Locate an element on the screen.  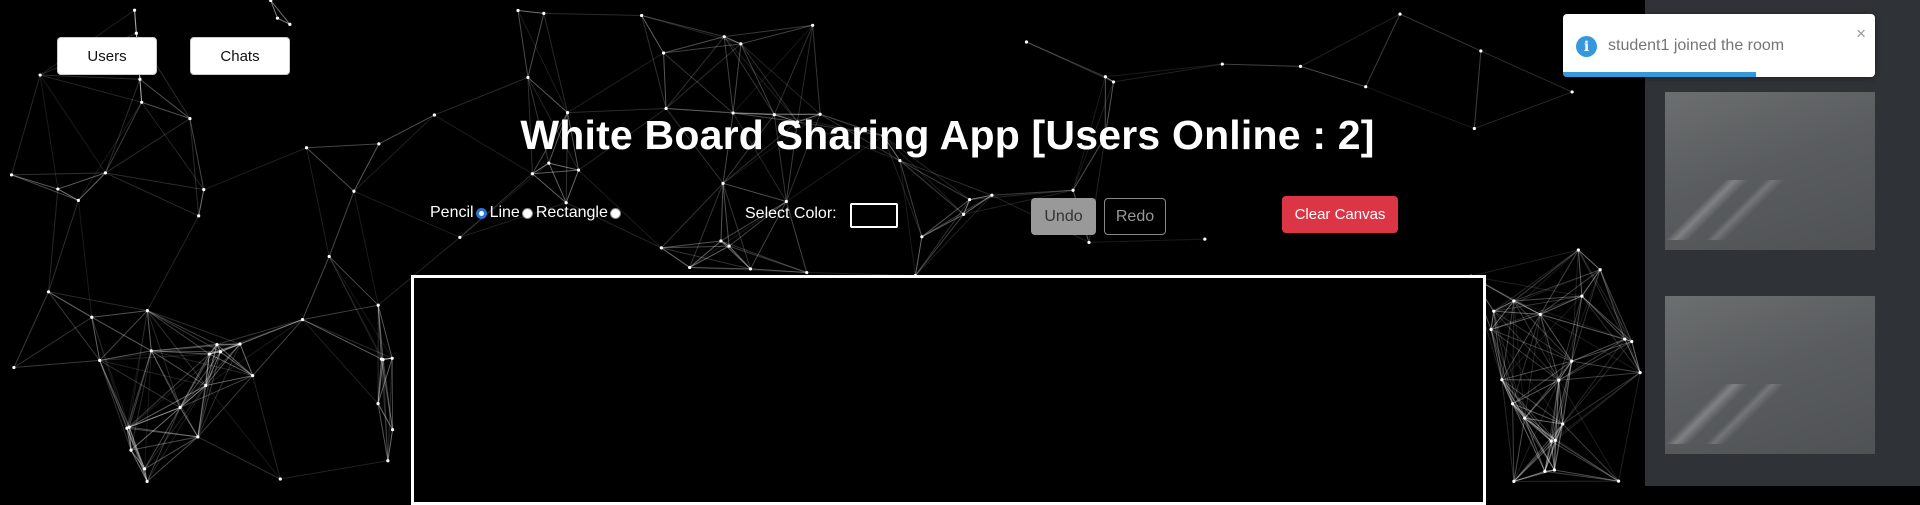
tool-rectangle-label: Rectangle is located at coordinates (572, 213).